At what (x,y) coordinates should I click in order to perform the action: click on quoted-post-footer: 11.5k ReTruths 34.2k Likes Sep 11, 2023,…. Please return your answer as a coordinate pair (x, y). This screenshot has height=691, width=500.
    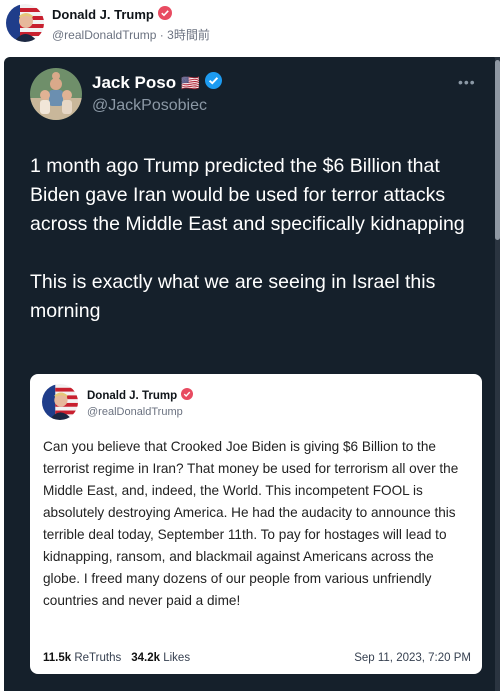
    Looking at the image, I should click on (257, 658).